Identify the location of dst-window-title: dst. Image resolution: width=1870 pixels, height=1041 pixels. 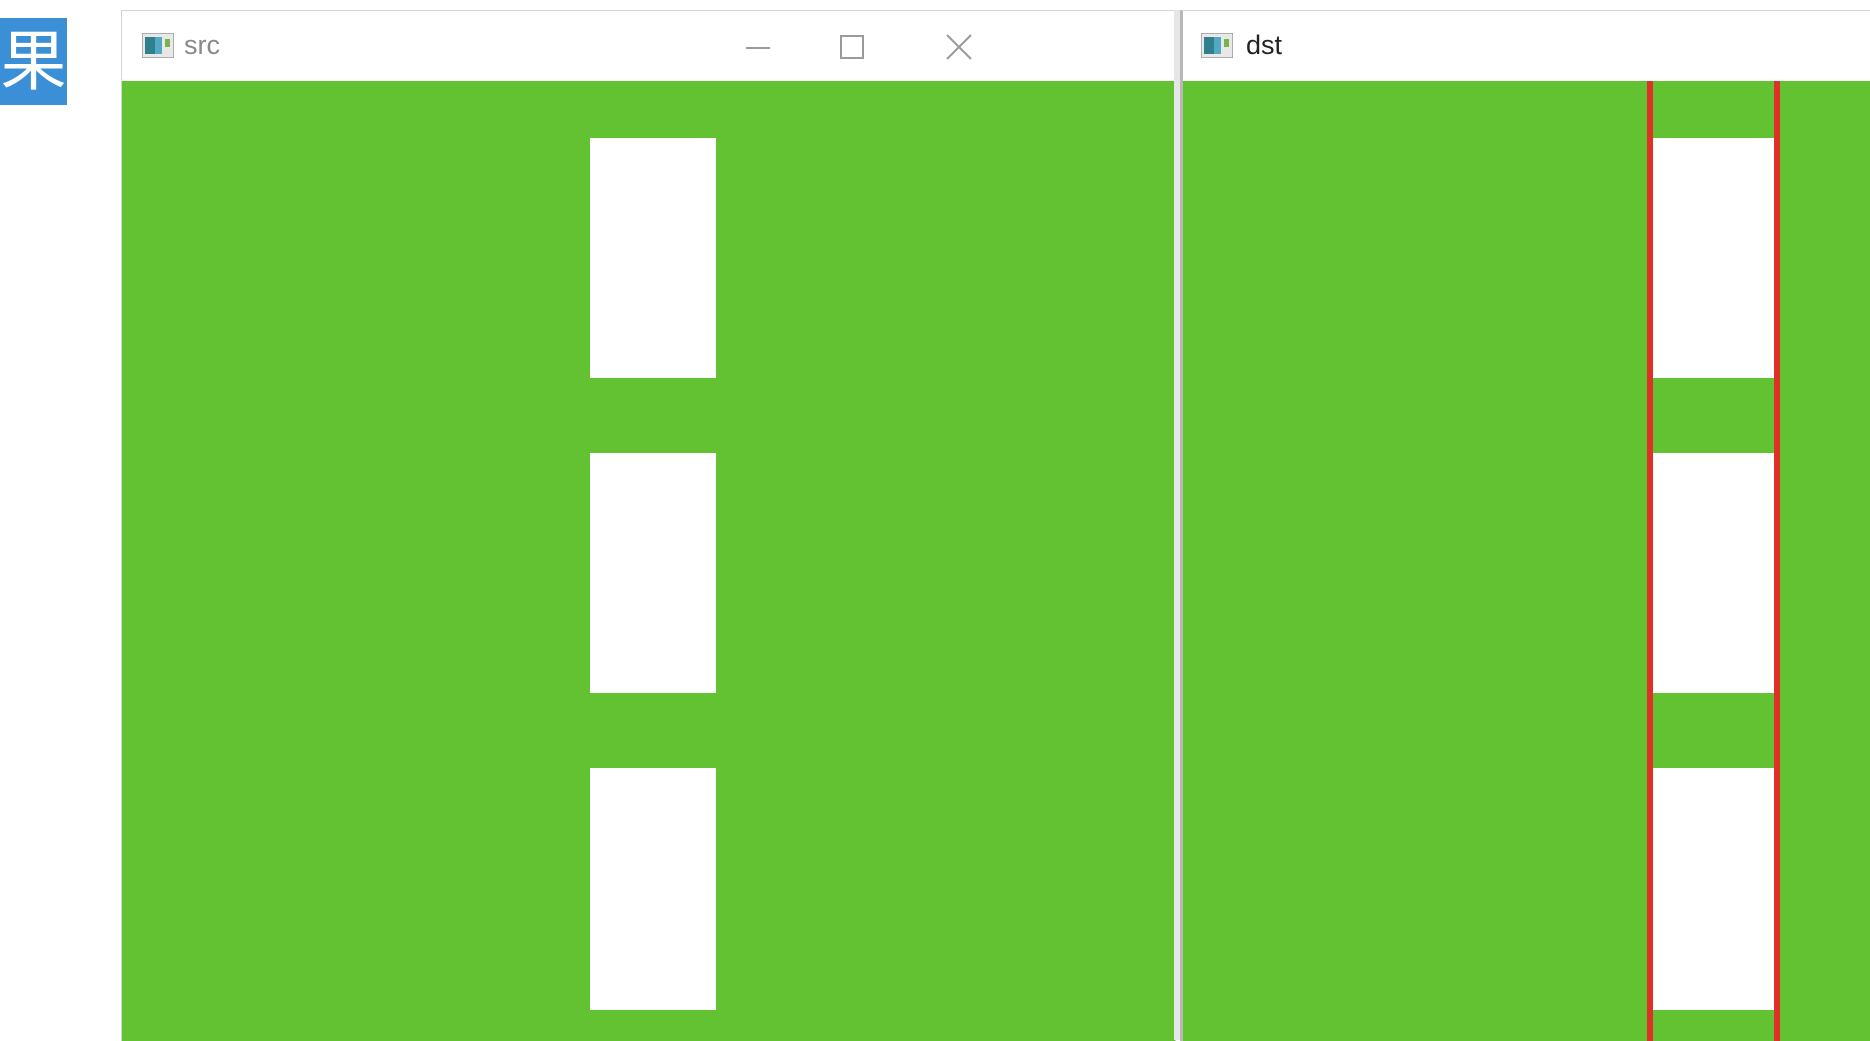
(1264, 45).